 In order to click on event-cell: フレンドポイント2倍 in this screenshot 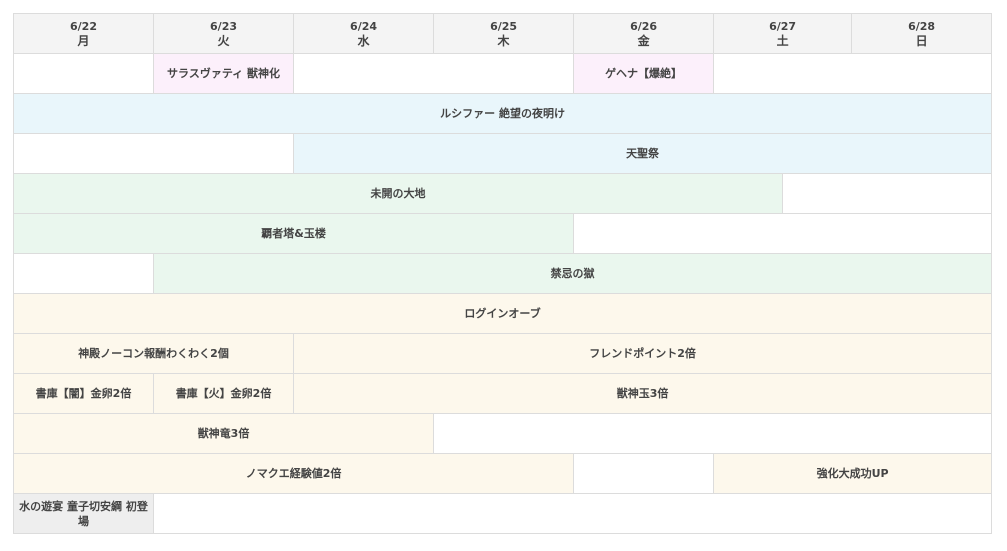, I will do `click(643, 353)`.